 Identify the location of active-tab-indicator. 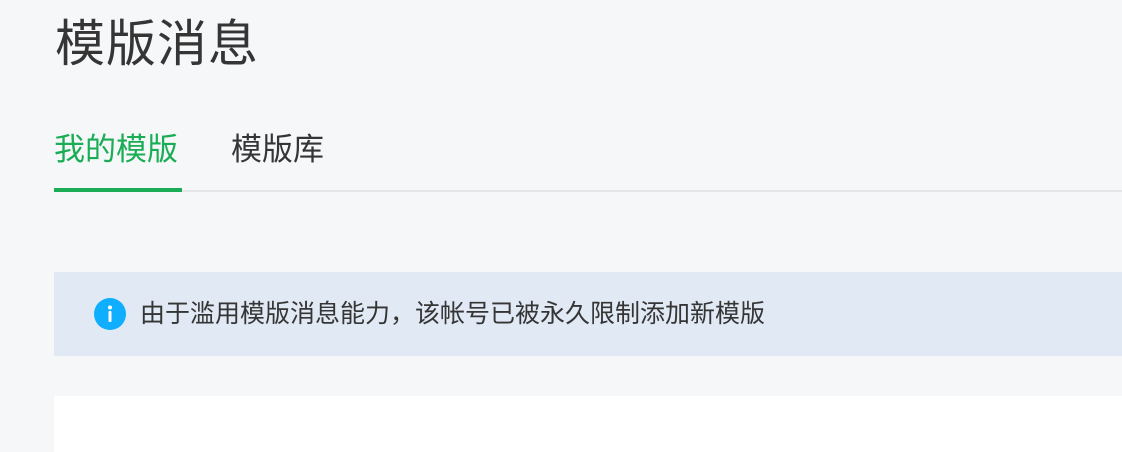
(118, 190).